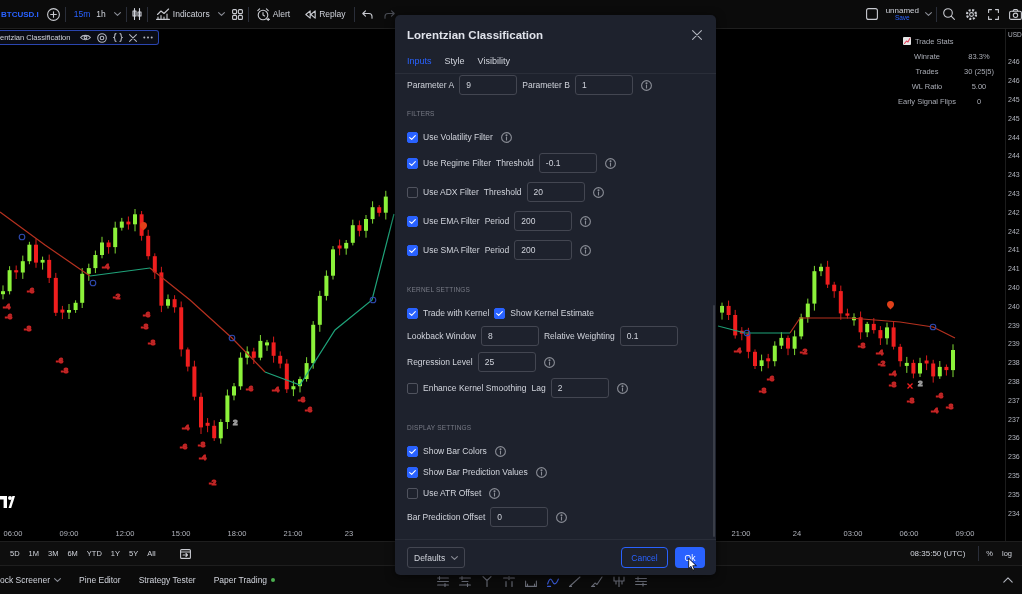 The image size is (1022, 594). I want to click on plus-circle-icon, so click(53, 14).